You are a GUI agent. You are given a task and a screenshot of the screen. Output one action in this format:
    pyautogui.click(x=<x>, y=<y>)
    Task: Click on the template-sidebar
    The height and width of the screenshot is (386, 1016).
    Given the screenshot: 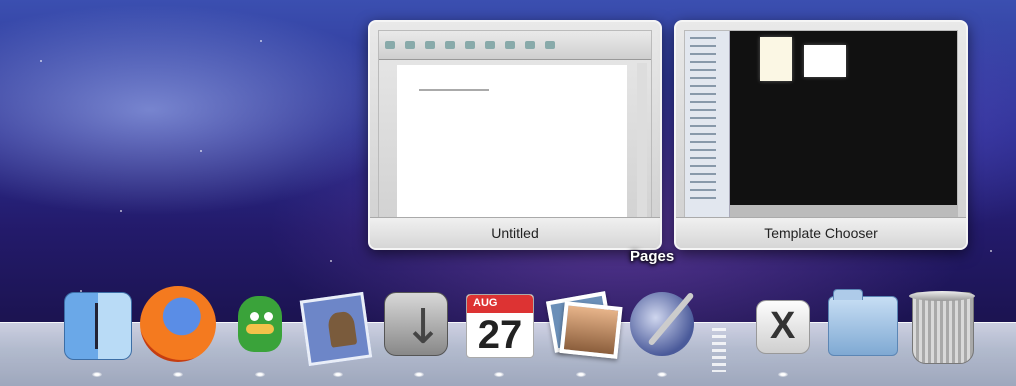 What is the action you would take?
    pyautogui.click(x=707, y=124)
    